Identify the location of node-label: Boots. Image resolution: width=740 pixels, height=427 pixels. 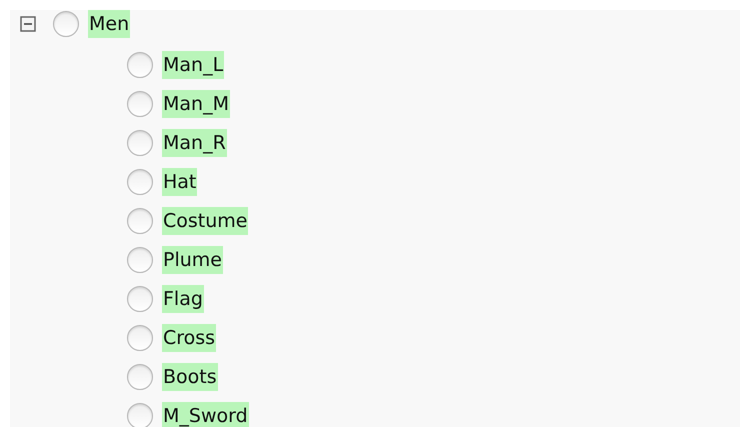
(190, 377).